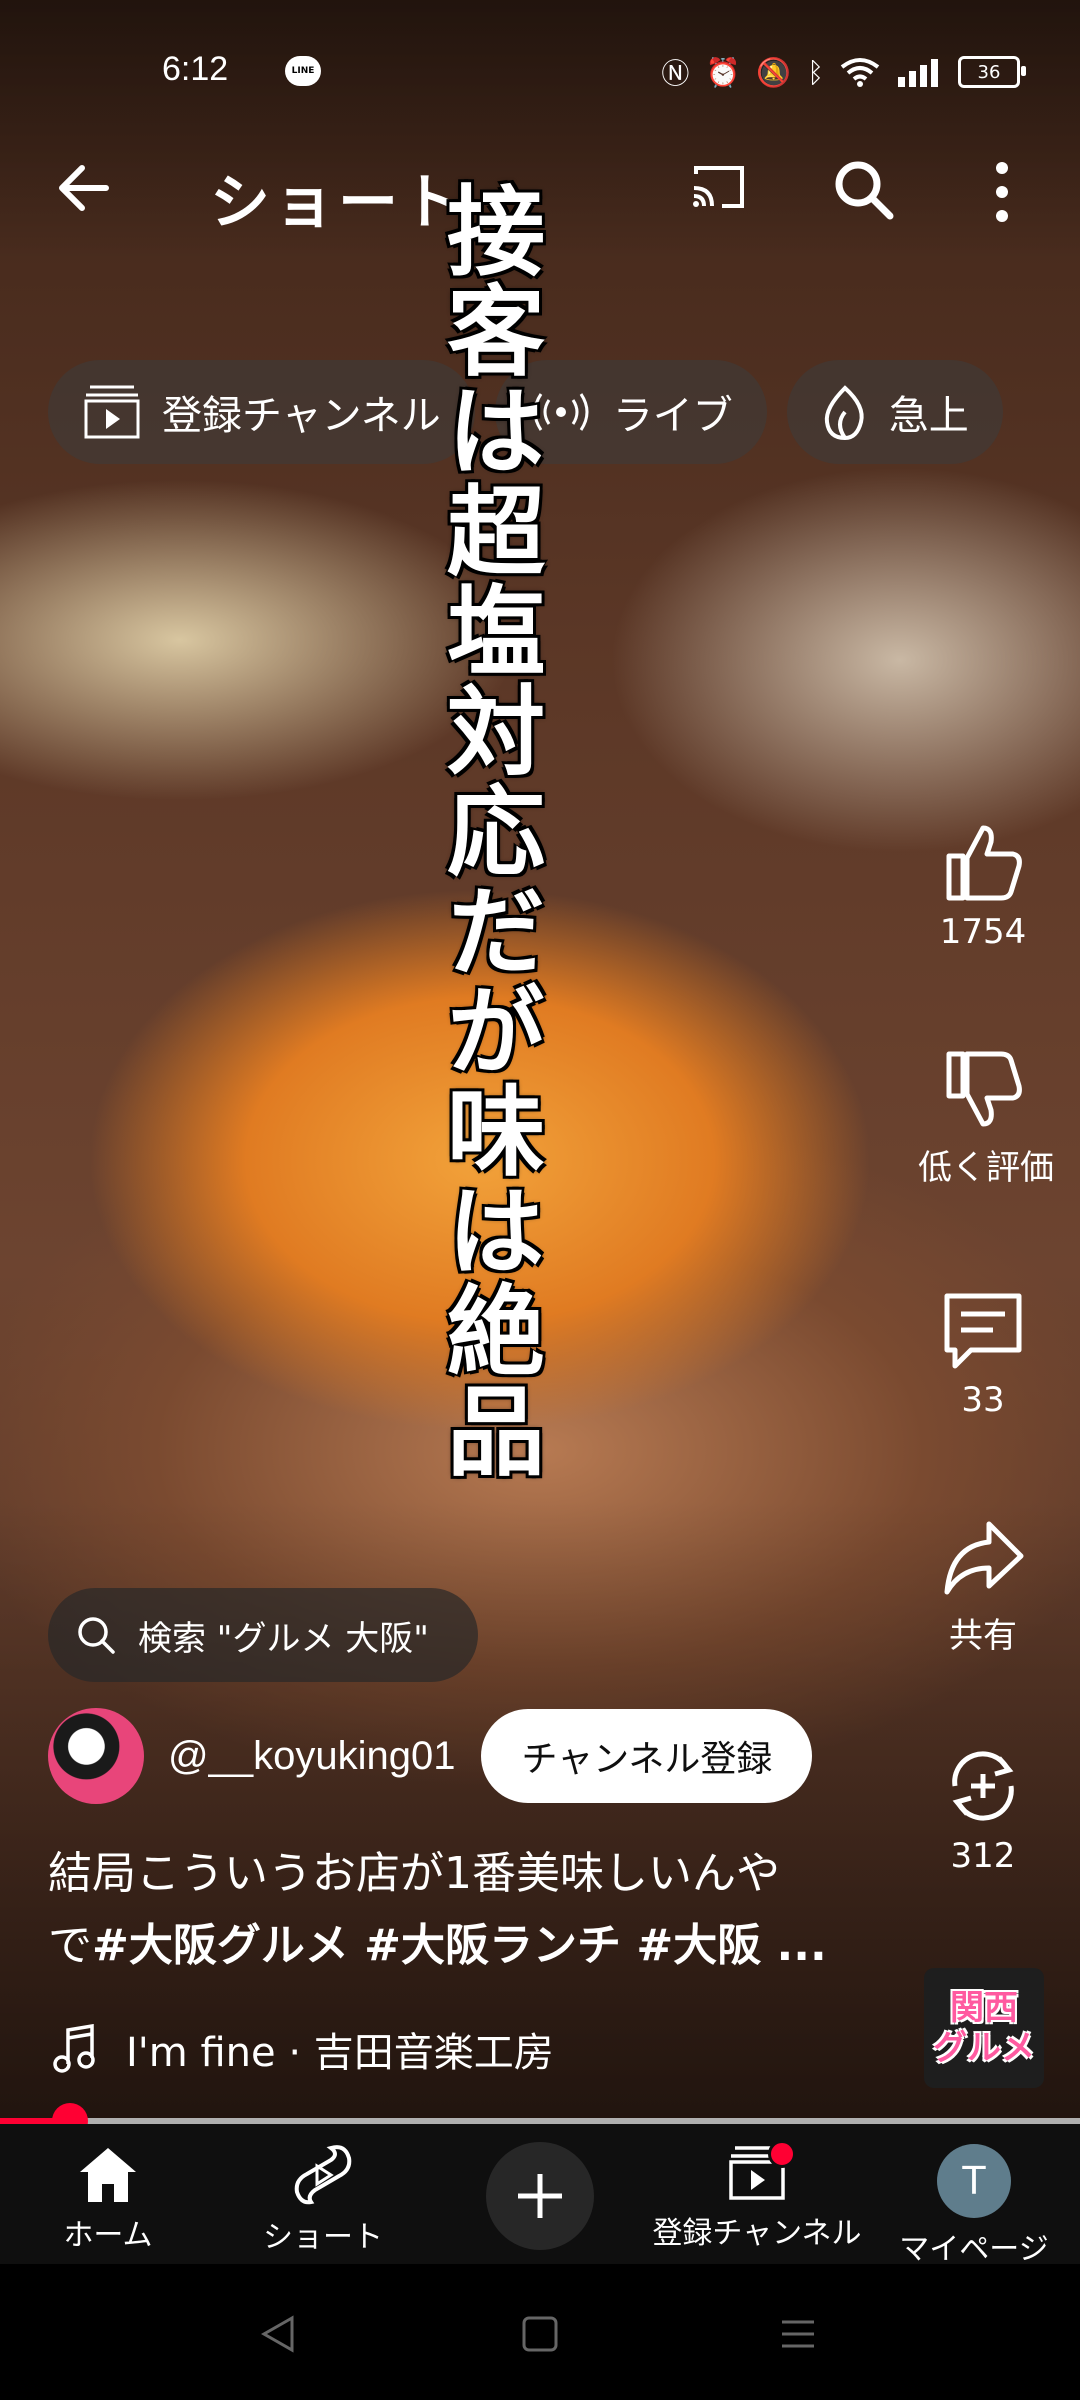 This screenshot has width=1080, height=2400. Describe the element at coordinates (983, 1636) in the screenshot. I see `share-label: 共有` at that location.